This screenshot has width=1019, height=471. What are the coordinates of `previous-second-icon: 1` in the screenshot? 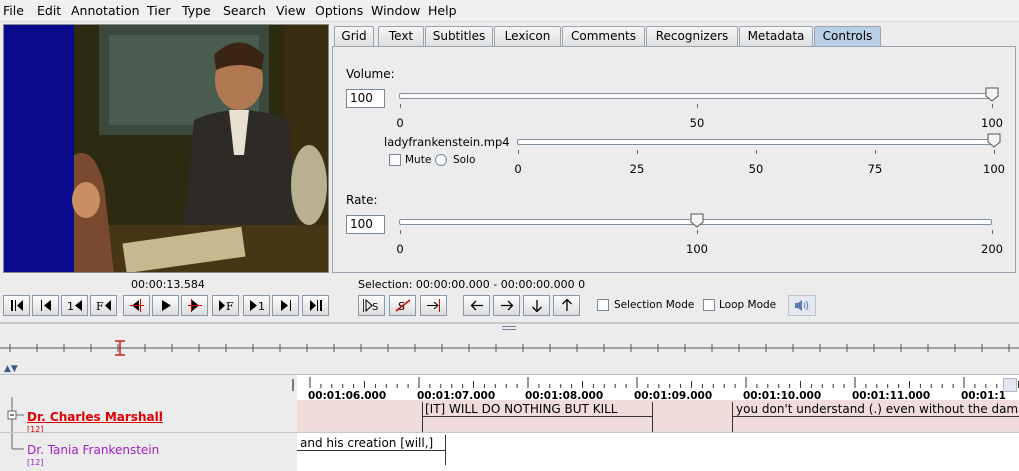 It's located at (74, 306).